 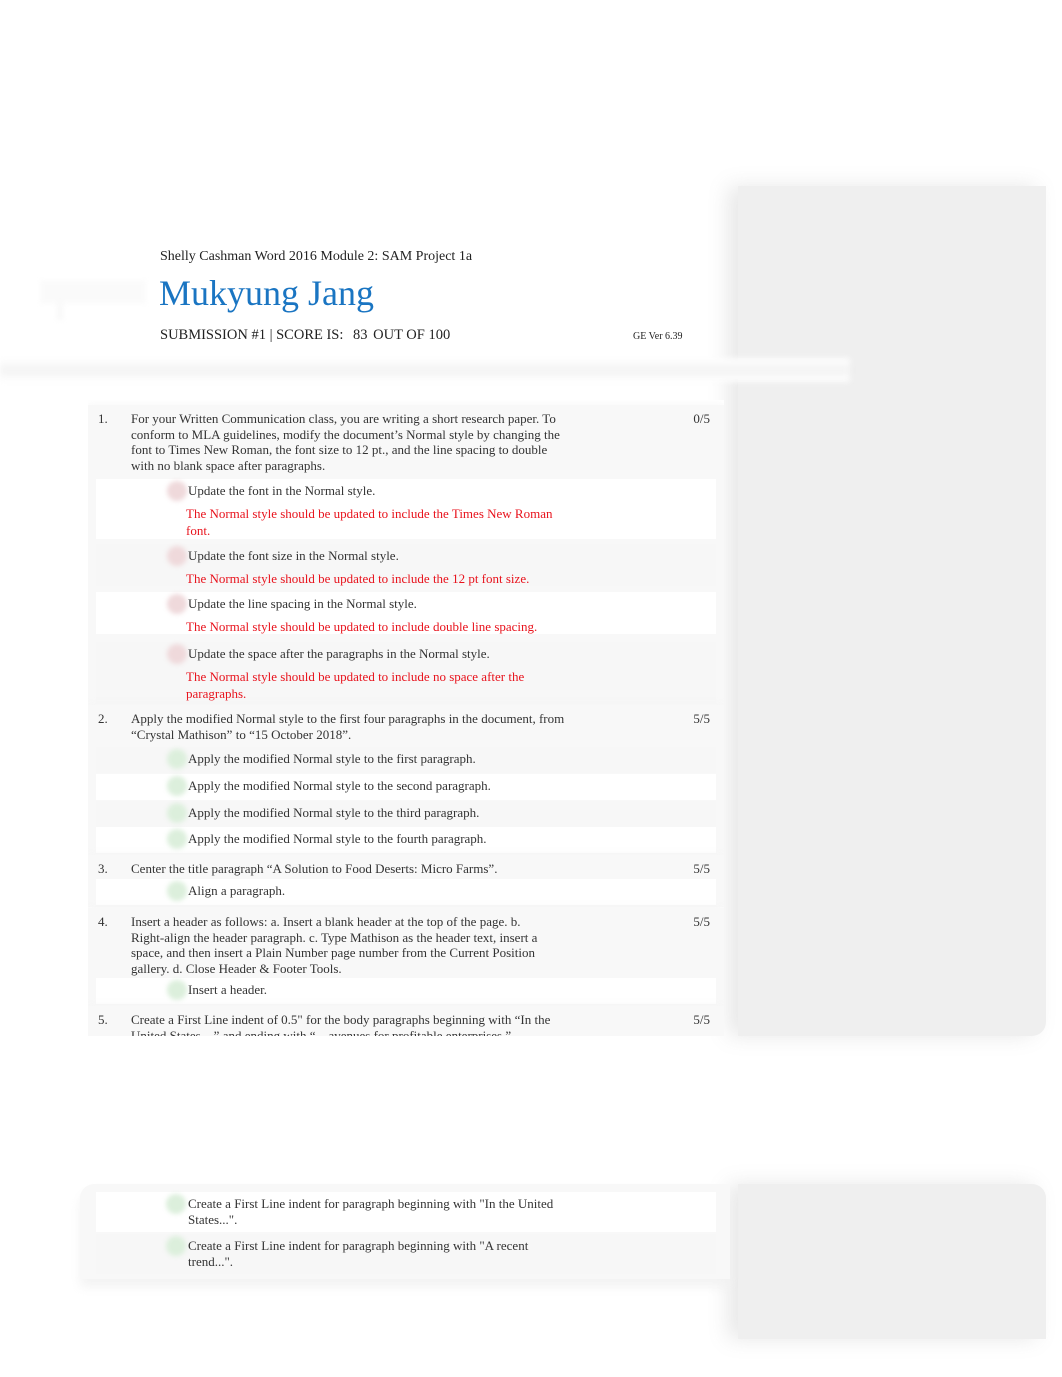 I want to click on score-suffix: OUT OF 100, so click(x=412, y=335).